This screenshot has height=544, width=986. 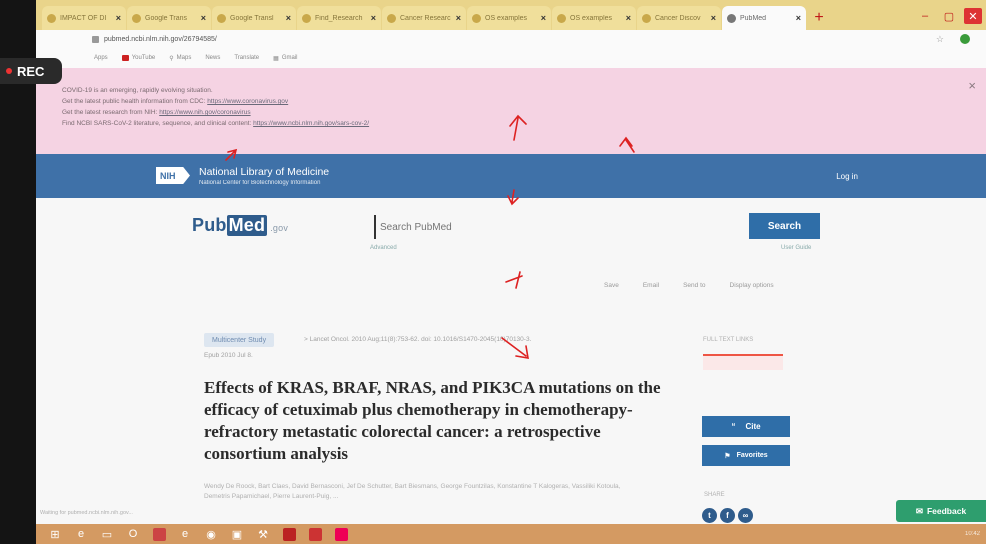 What do you see at coordinates (941, 511) in the screenshot?
I see `feedback-button: ✉ Feedback` at bounding box center [941, 511].